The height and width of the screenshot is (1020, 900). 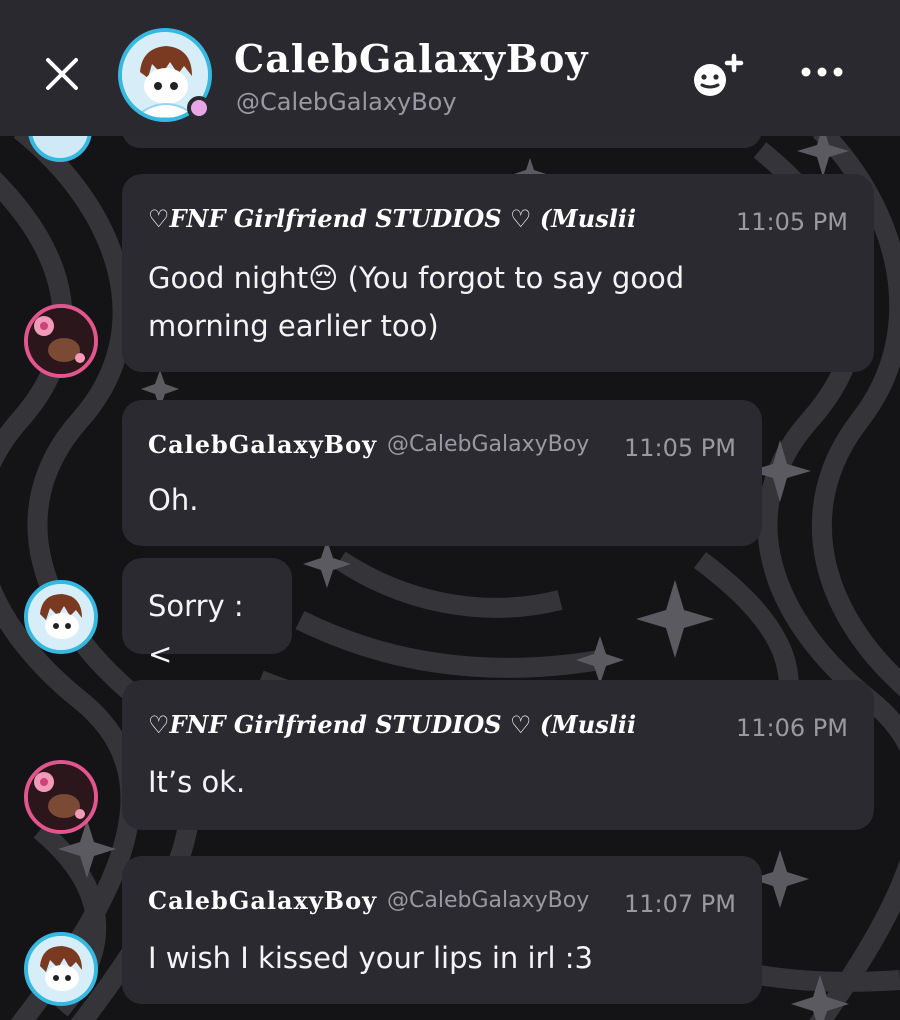 I want to click on chat-header: CalebGalaxyBoy @CalebGalaxyBoy, so click(x=450, y=68).